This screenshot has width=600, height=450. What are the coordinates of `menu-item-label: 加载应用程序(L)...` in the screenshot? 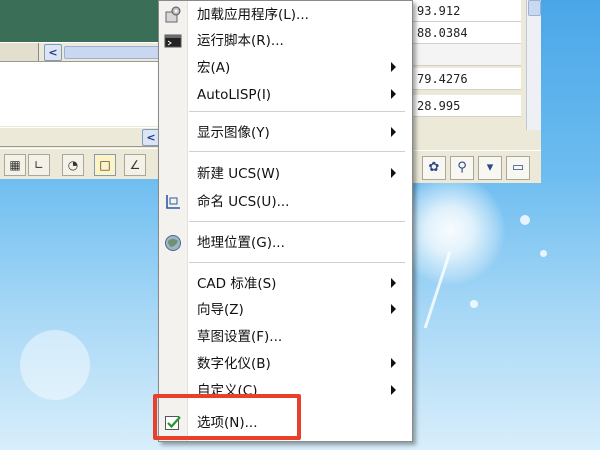 It's located at (253, 15).